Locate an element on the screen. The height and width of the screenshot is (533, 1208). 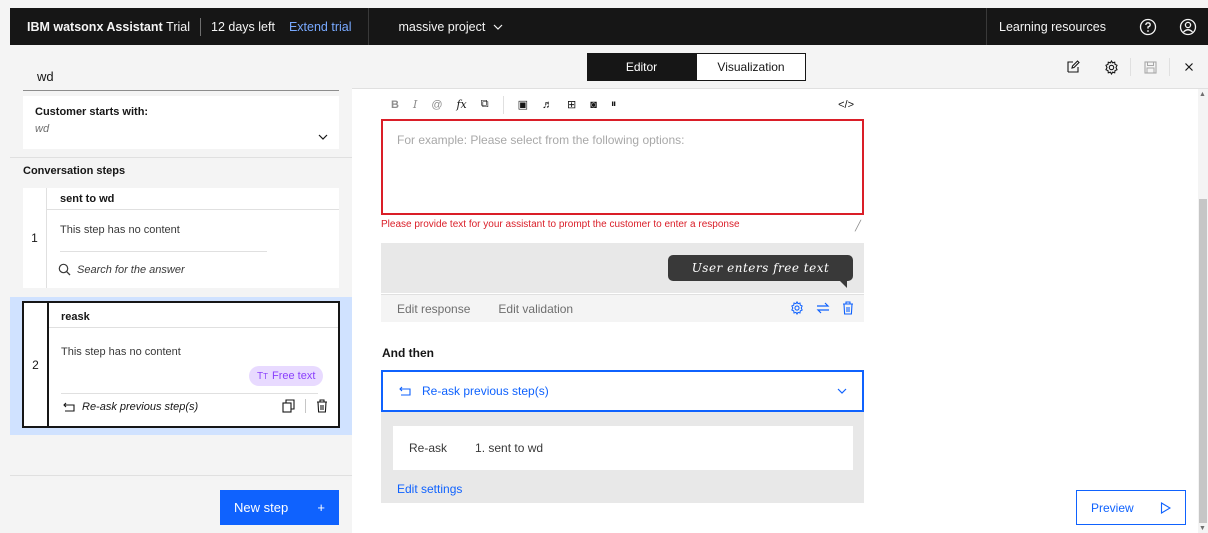
dropdown-selected-value: Re-ask previous step(s) is located at coordinates (485, 391).